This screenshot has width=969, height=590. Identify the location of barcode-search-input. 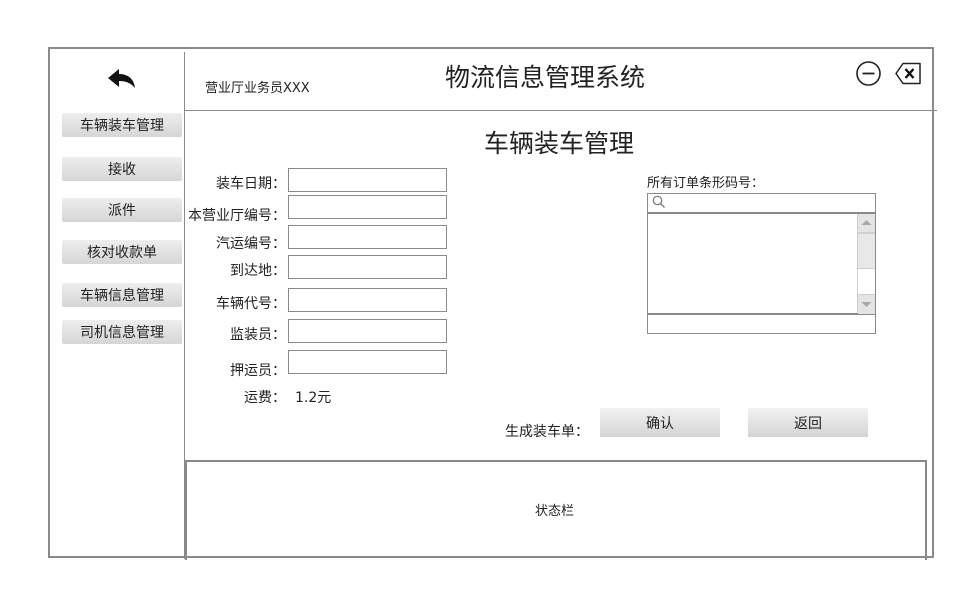
(770, 204).